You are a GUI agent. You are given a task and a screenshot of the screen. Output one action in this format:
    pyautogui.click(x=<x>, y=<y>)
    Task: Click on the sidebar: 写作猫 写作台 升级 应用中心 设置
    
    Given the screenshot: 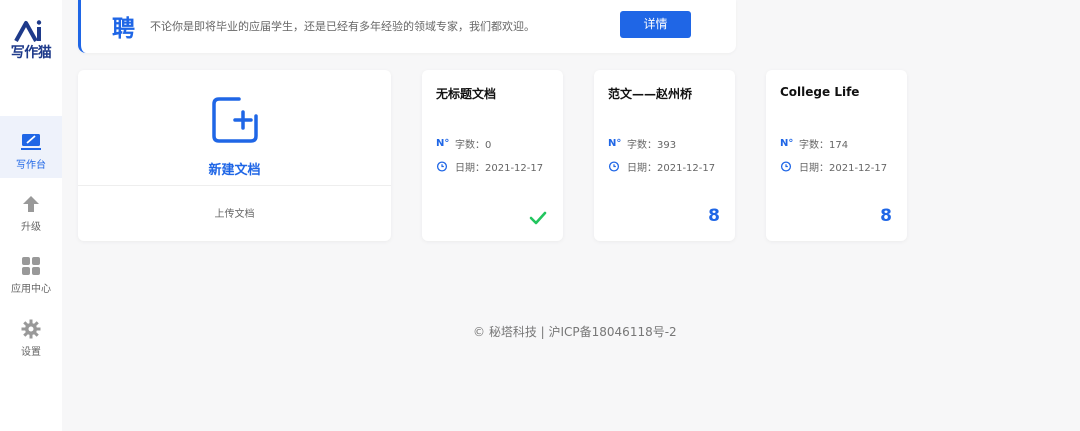 What is the action you would take?
    pyautogui.click(x=31, y=215)
    